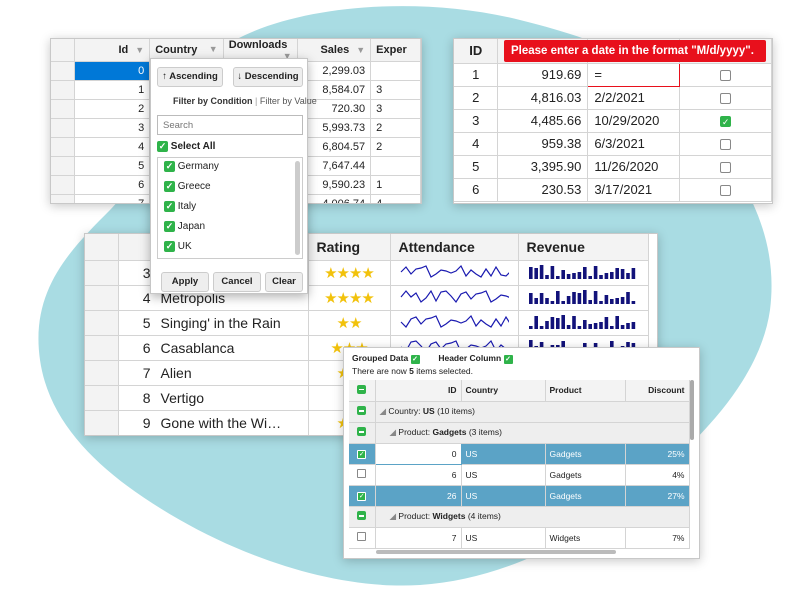 The height and width of the screenshot is (599, 800). I want to click on date-cell: 3/17/2021, so click(634, 190).